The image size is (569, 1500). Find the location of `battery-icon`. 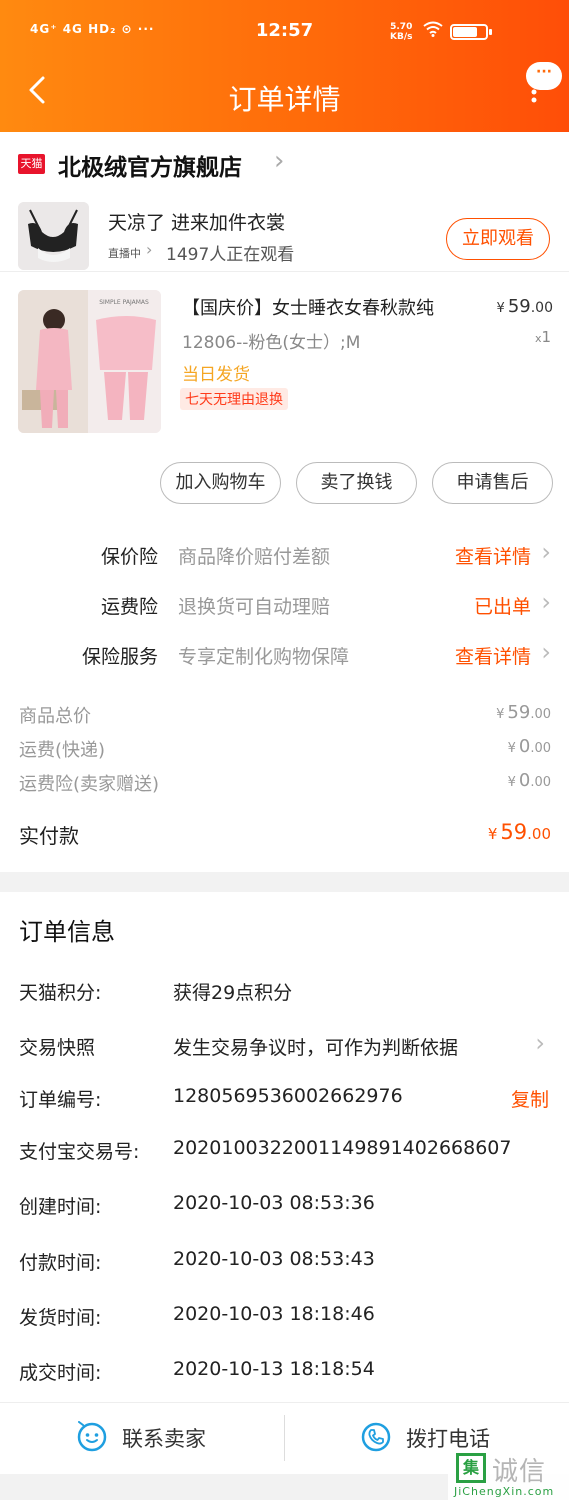

battery-icon is located at coordinates (469, 32).